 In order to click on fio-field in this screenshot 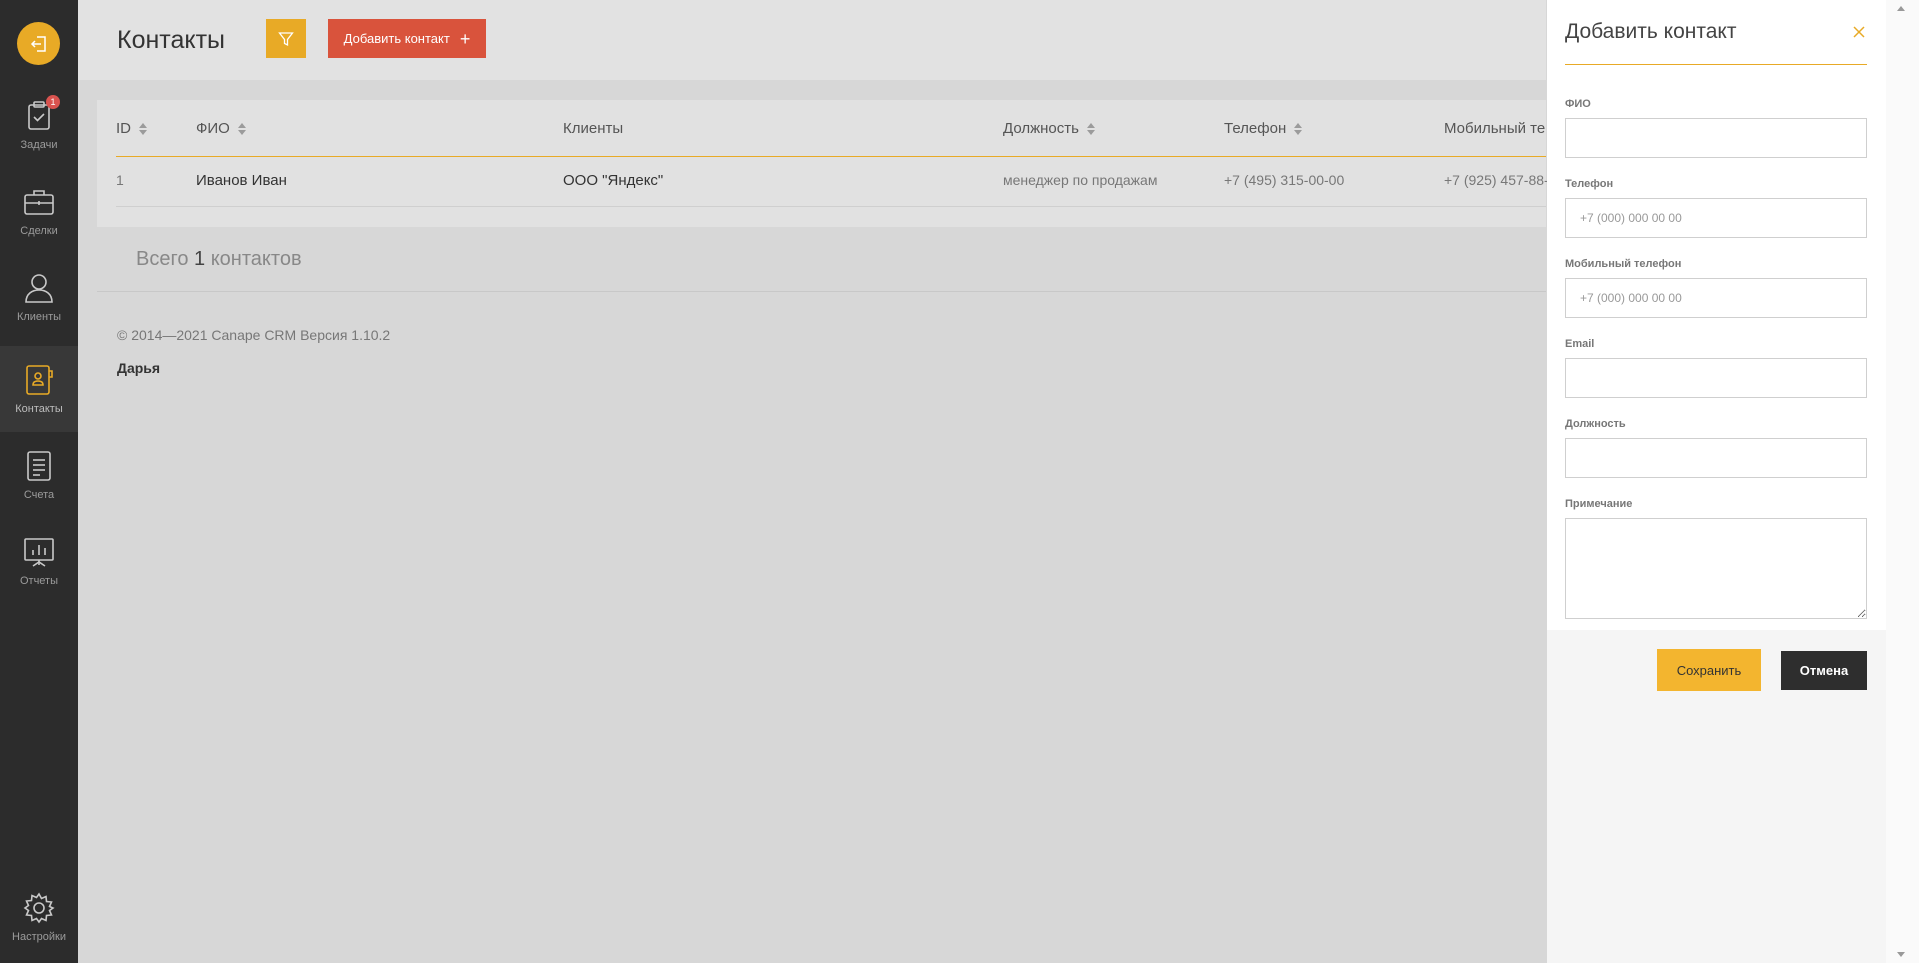, I will do `click(1716, 138)`.